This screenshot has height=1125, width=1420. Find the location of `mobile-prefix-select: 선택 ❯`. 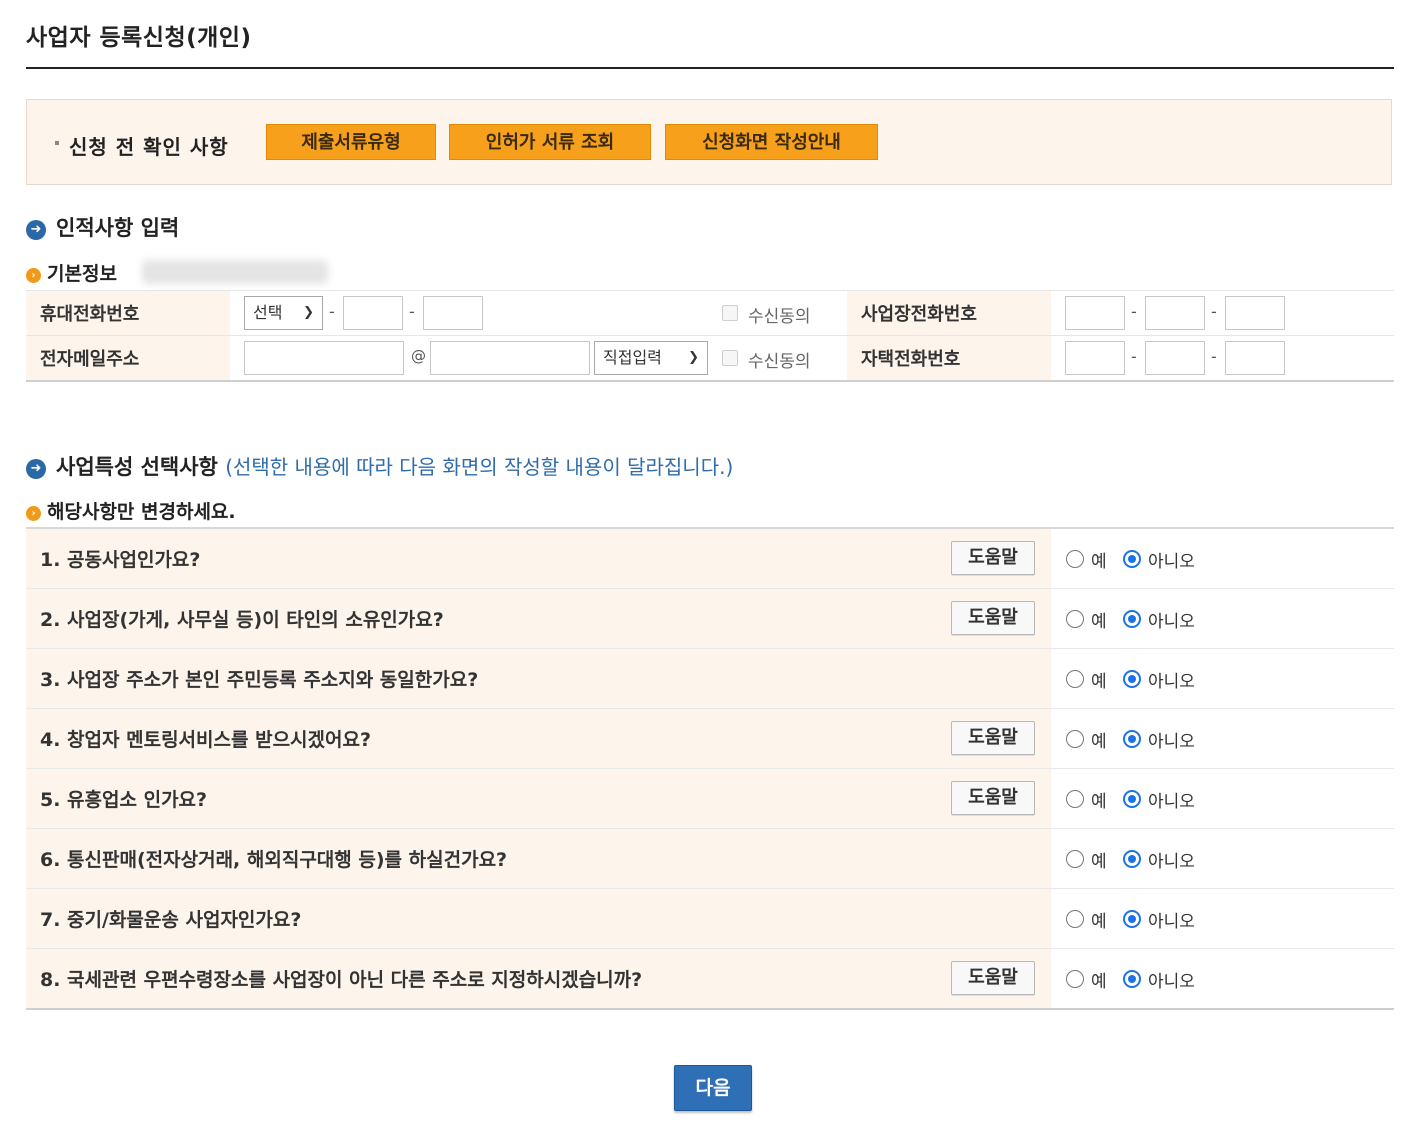

mobile-prefix-select: 선택 ❯ is located at coordinates (283, 313).